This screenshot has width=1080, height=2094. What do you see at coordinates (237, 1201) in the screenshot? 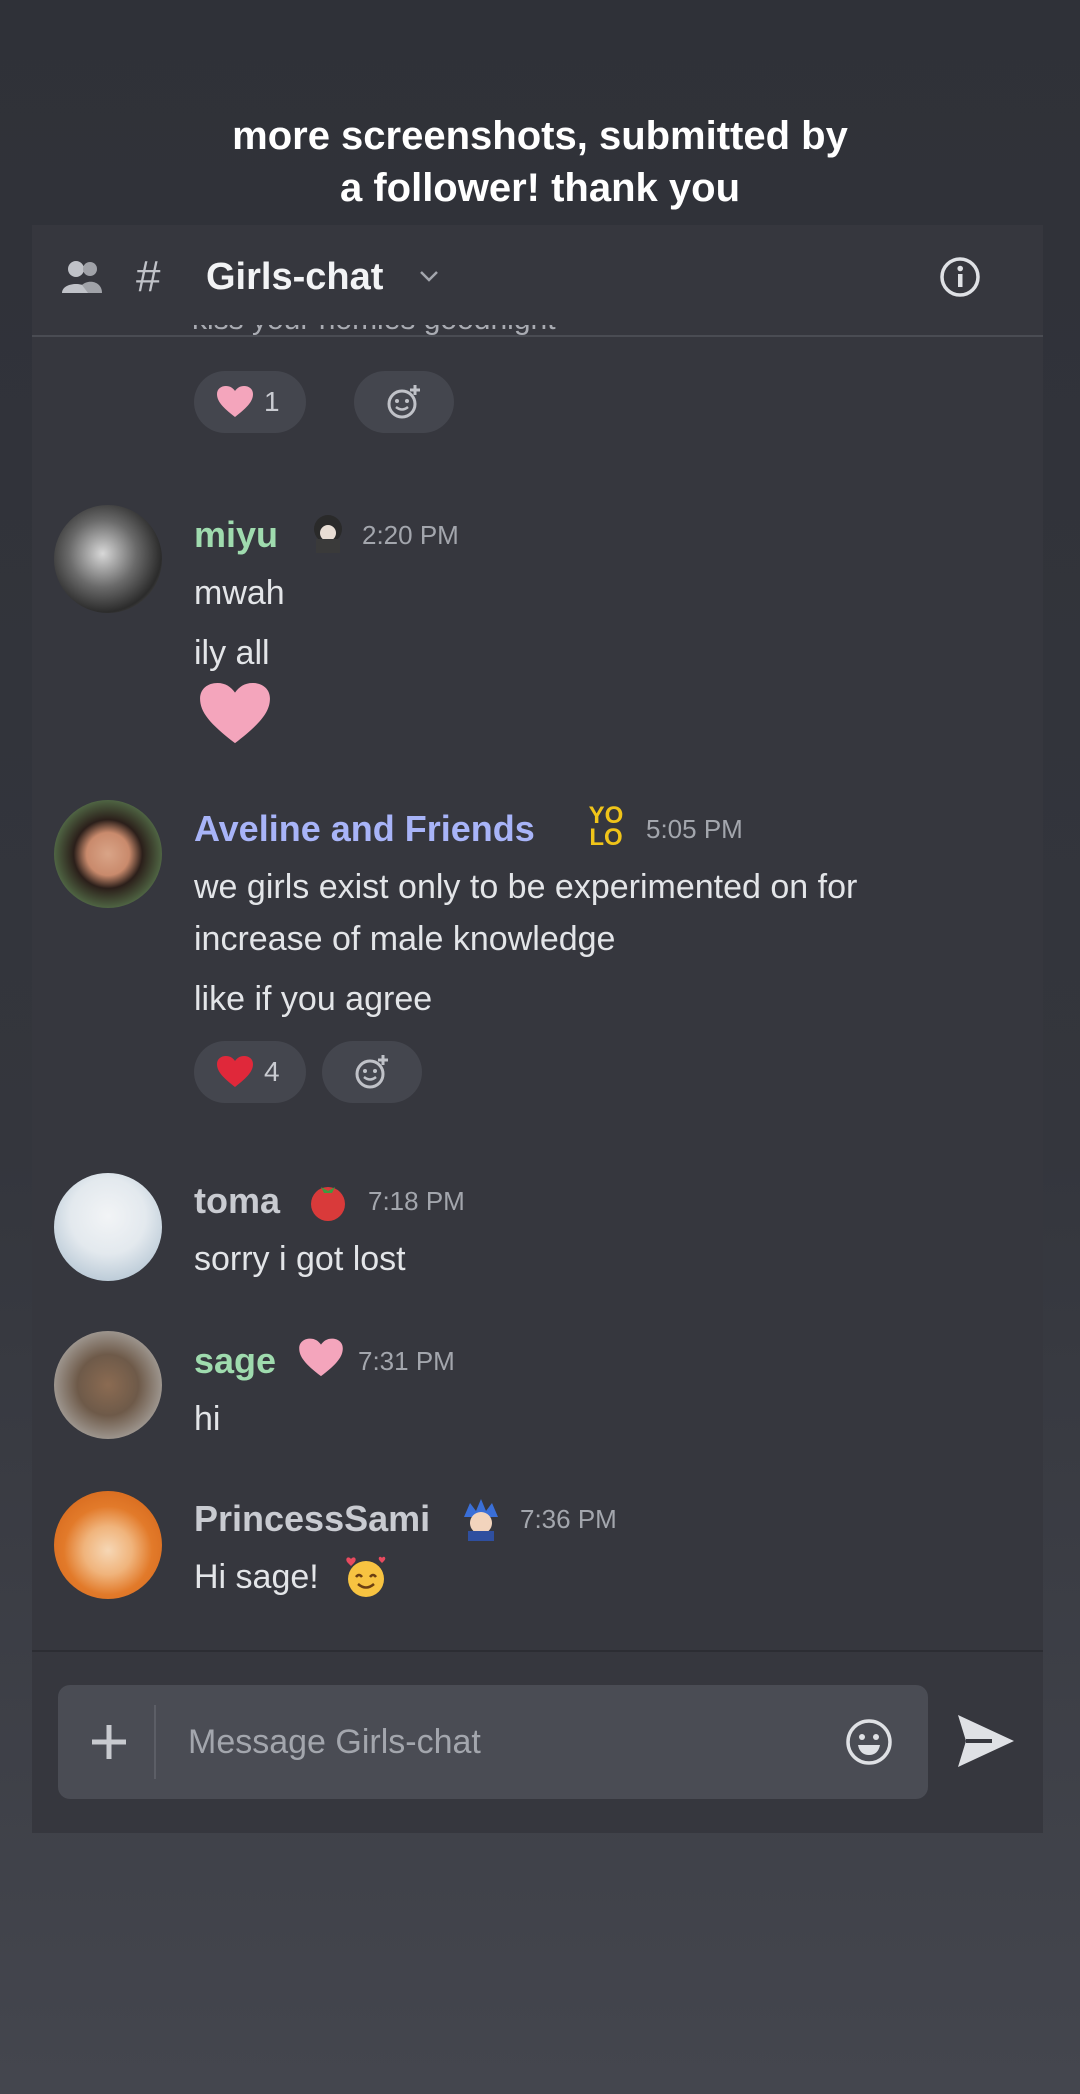
I see `author-name-toma: toma` at bounding box center [237, 1201].